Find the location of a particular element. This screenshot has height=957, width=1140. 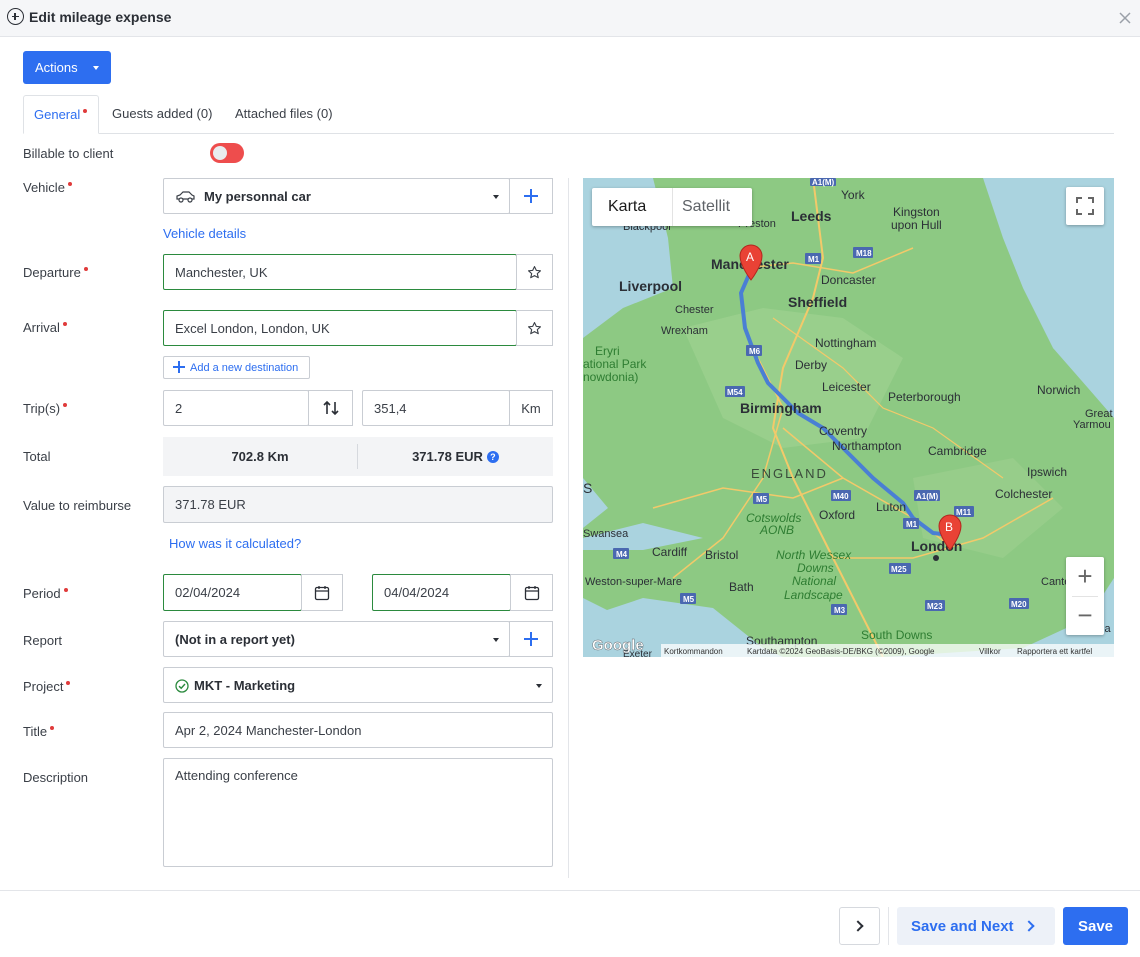

tab-general-label: General is located at coordinates (57, 114).